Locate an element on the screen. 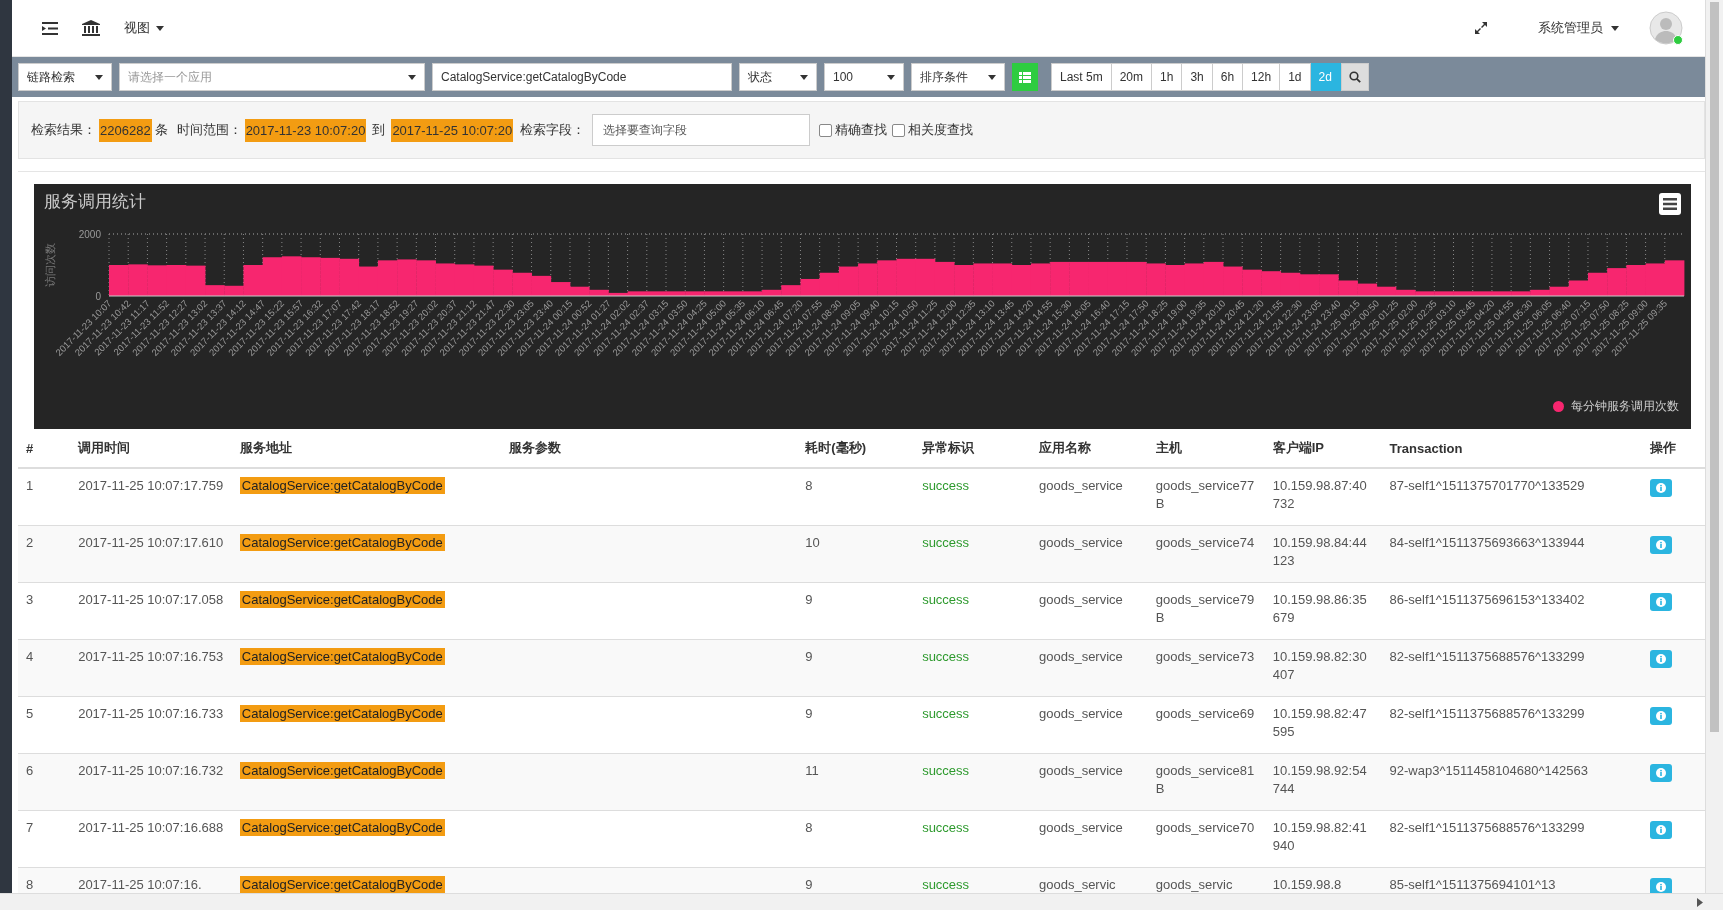 Image resolution: width=1723 pixels, height=910 pixels. column-header: 异常标识 is located at coordinates (948, 447).